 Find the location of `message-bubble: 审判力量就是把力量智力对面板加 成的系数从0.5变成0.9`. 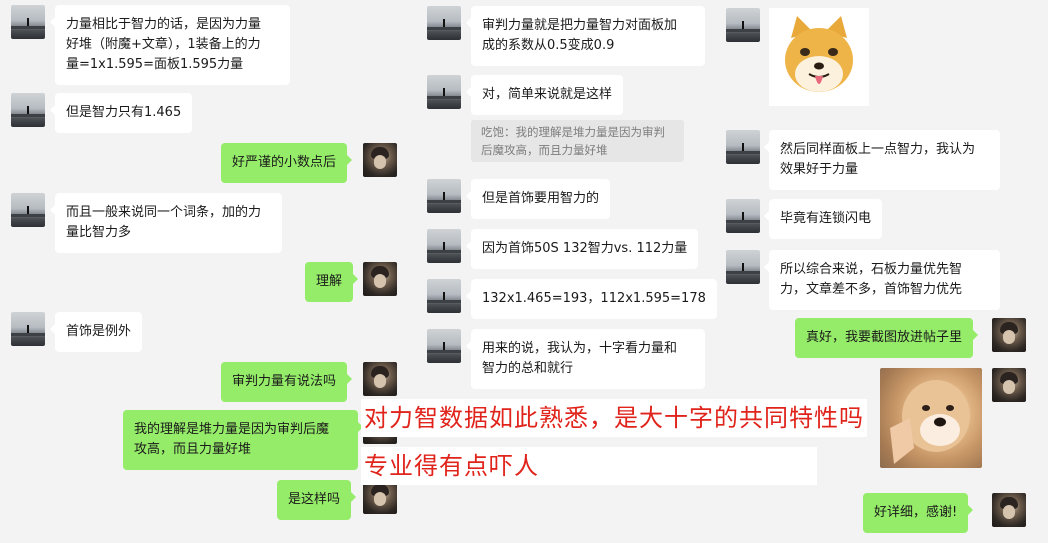

message-bubble: 审判力量就是把力量智力对面板加 成的系数从0.5变成0.9 is located at coordinates (585, 36).